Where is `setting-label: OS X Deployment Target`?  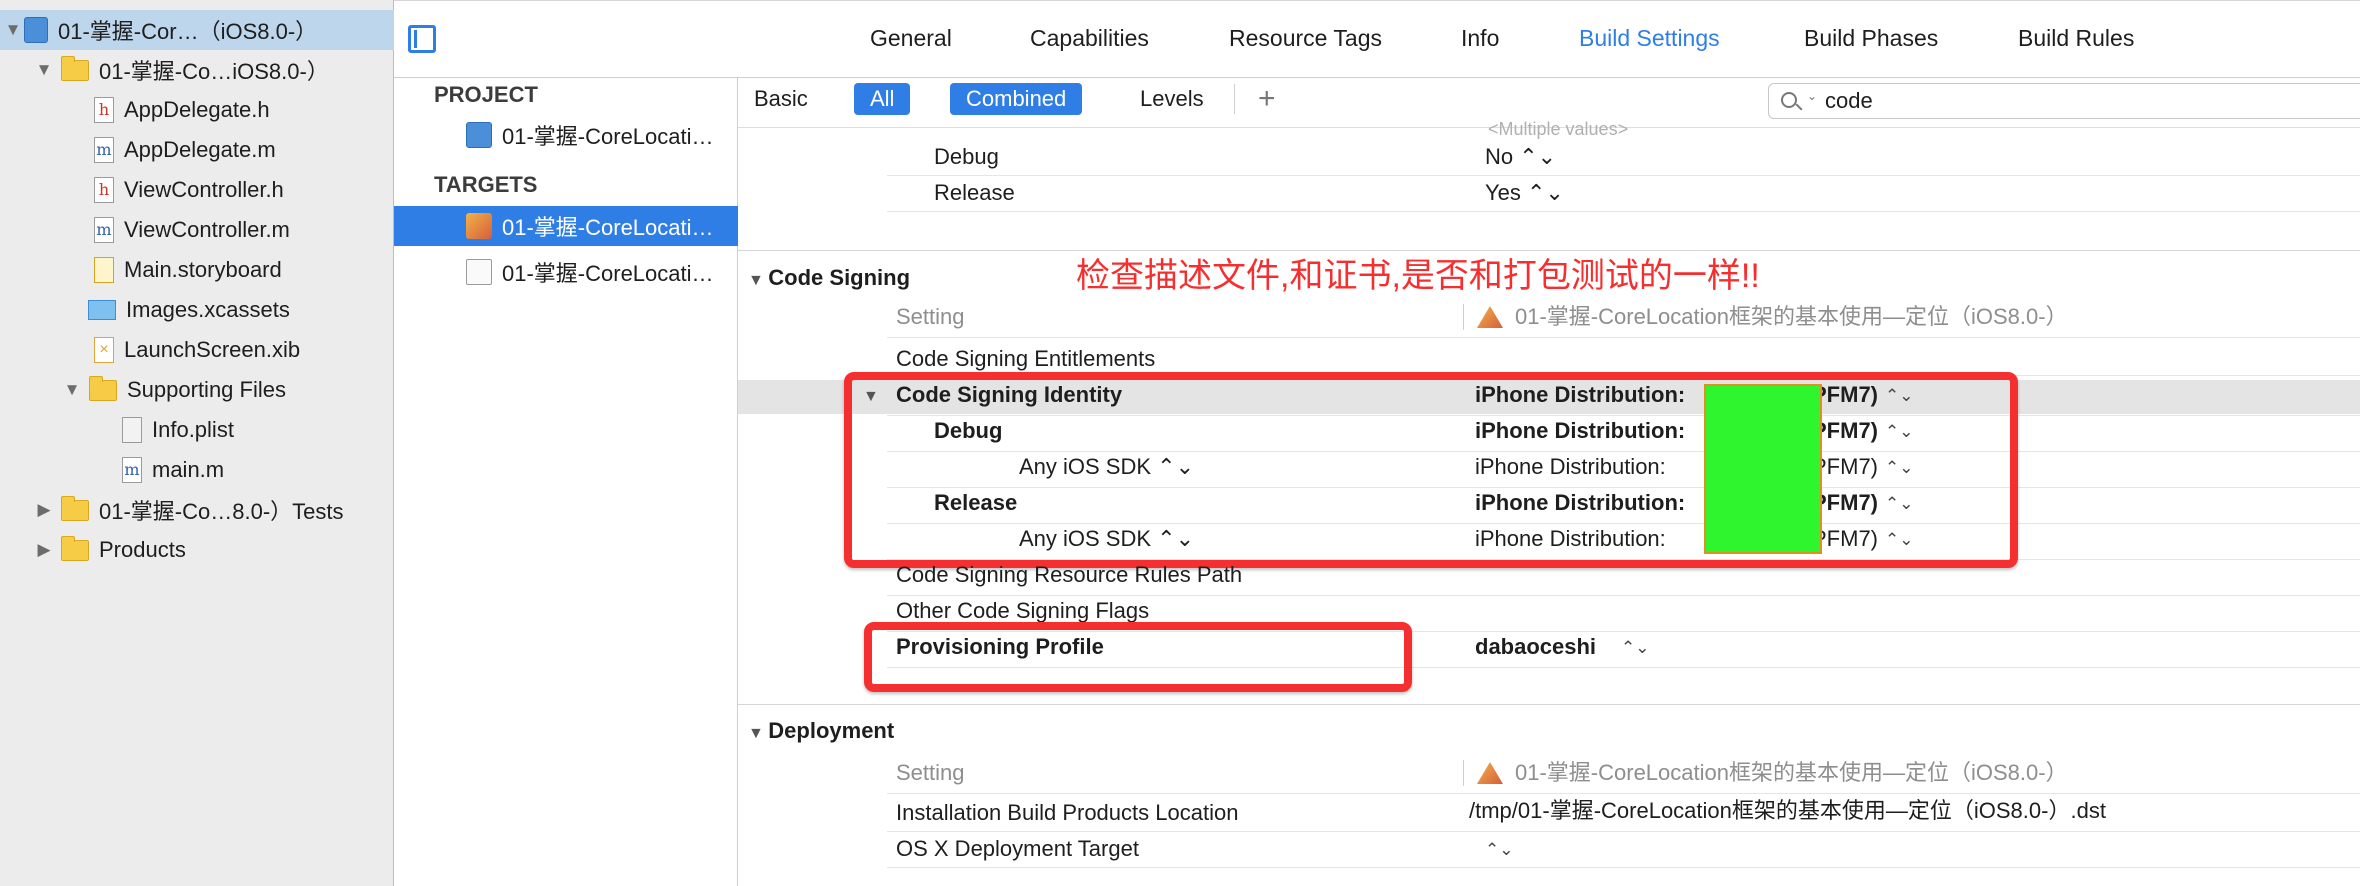 setting-label: OS X Deployment Target is located at coordinates (1017, 848).